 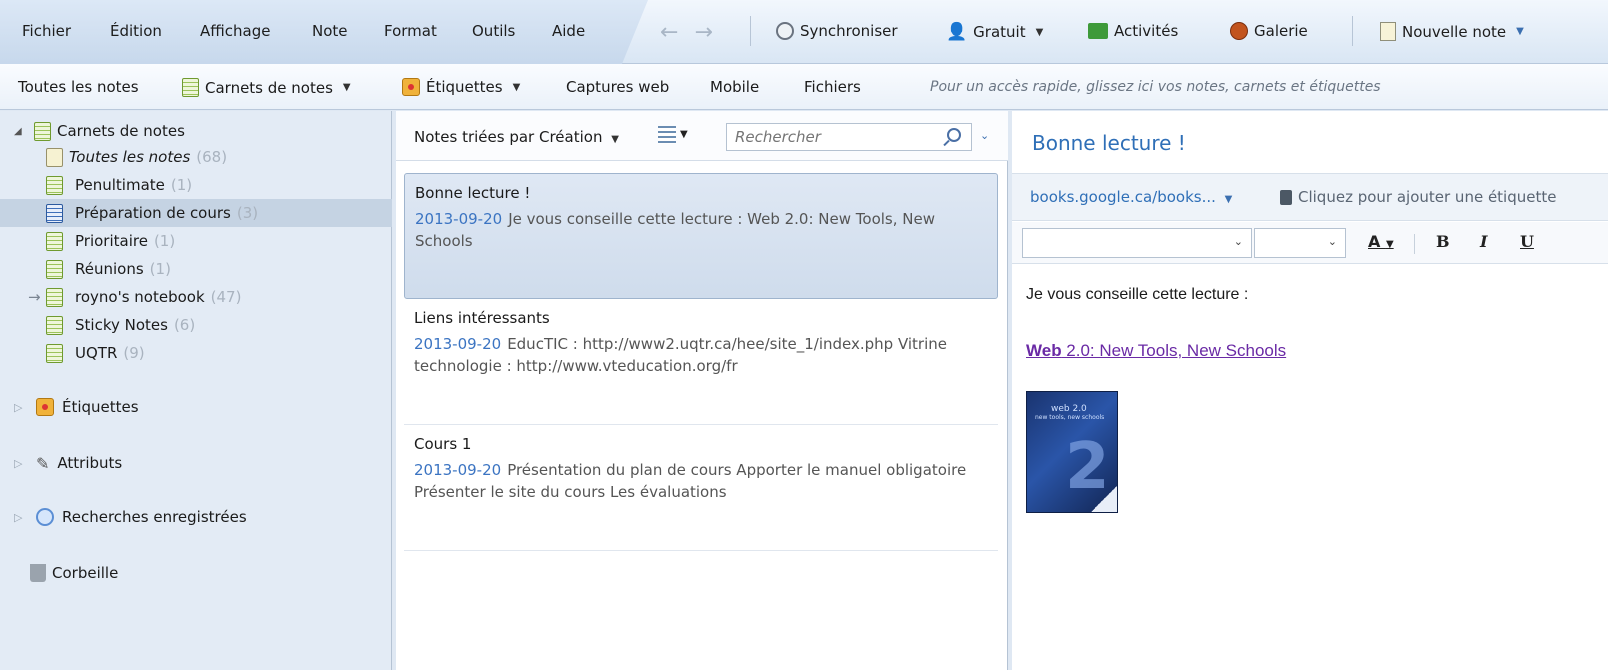 What do you see at coordinates (54, 213) in the screenshot?
I see `shared-notebook-icon` at bounding box center [54, 213].